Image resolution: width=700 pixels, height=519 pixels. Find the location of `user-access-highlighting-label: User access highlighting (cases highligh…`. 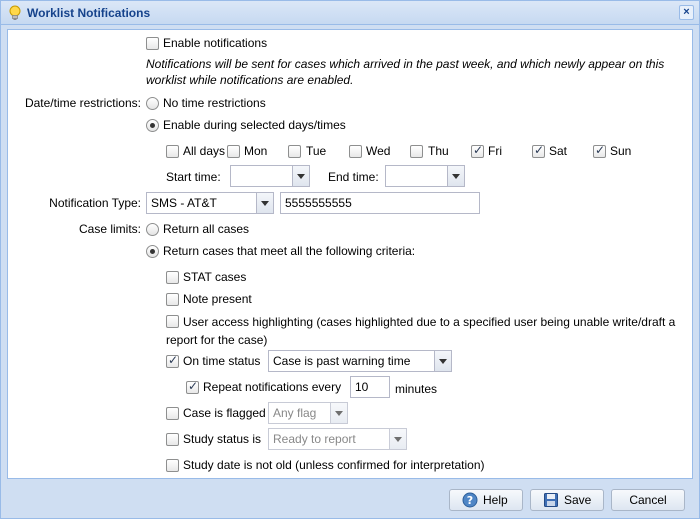

user-access-highlighting-label: User access highlighting (cases highligh… is located at coordinates (421, 331).